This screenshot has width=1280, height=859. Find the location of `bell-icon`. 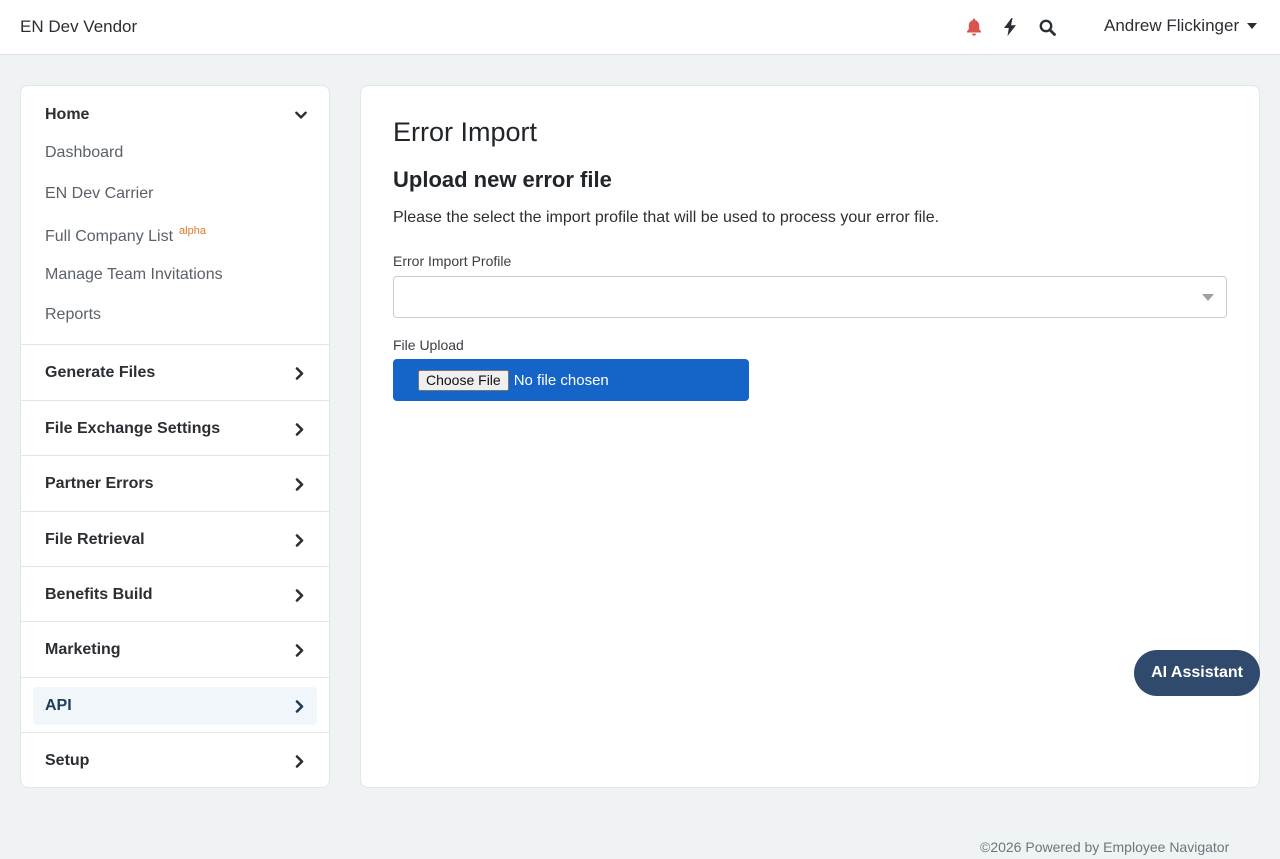

bell-icon is located at coordinates (974, 27).